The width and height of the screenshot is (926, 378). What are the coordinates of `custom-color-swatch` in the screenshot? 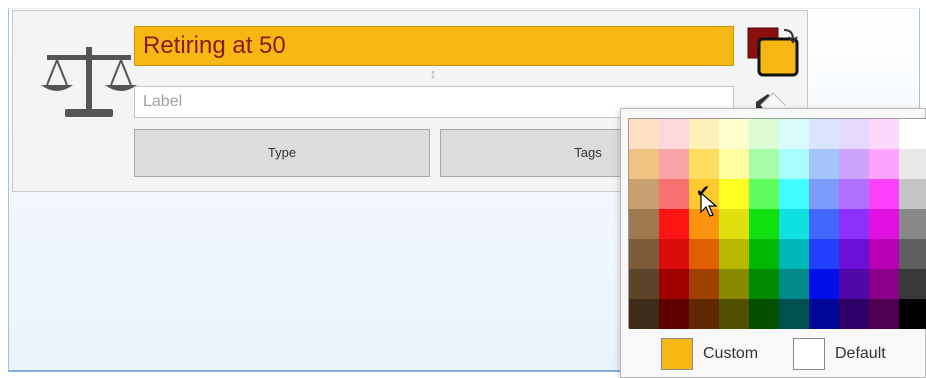 It's located at (677, 354).